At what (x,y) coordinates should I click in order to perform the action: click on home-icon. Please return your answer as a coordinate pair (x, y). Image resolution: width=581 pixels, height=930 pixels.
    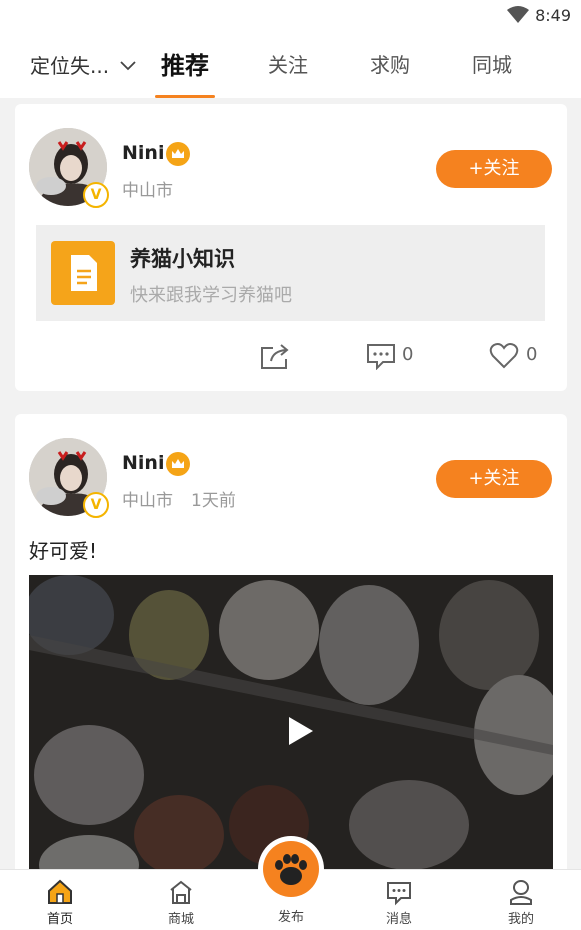
    Looking at the image, I should click on (60, 891).